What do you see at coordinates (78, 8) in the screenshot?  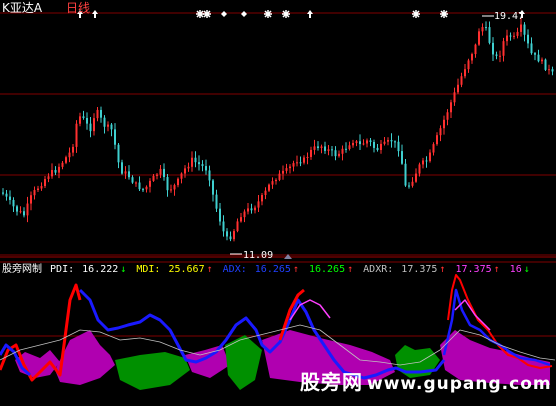 I see `period-label: 日线` at bounding box center [78, 8].